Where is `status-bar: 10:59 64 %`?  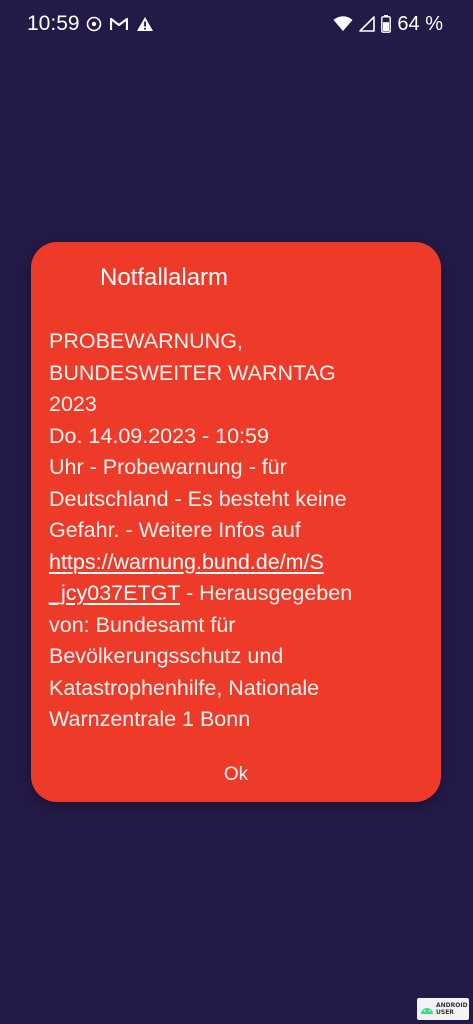
status-bar: 10:59 64 % is located at coordinates (236, 24).